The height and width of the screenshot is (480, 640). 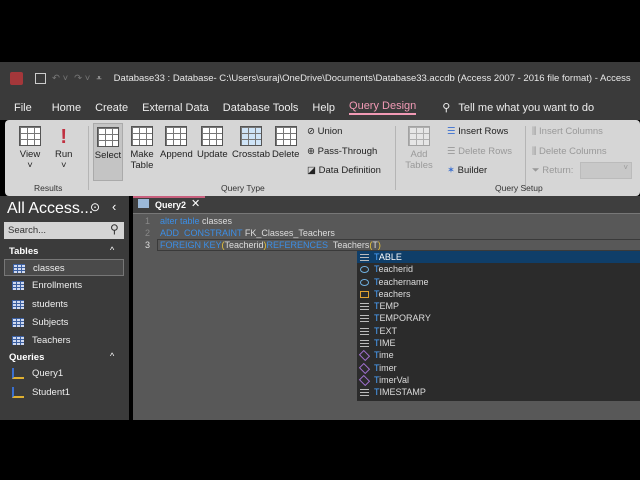 I want to click on autocomplete-option: Time, so click(x=498, y=355).